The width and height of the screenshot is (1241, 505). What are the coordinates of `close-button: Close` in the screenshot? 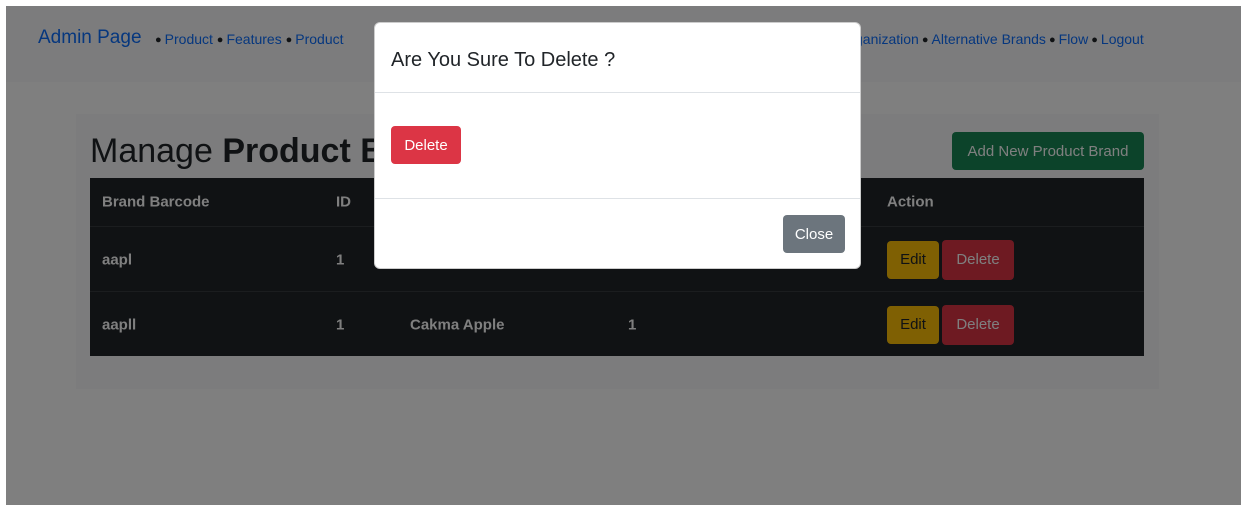 It's located at (814, 234).